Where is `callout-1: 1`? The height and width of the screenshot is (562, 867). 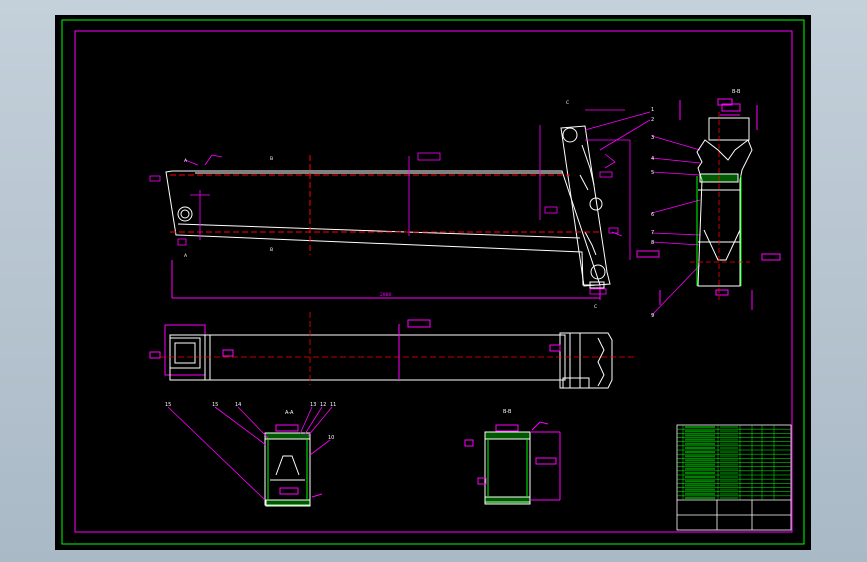
callout-1: 1 is located at coordinates (652, 110).